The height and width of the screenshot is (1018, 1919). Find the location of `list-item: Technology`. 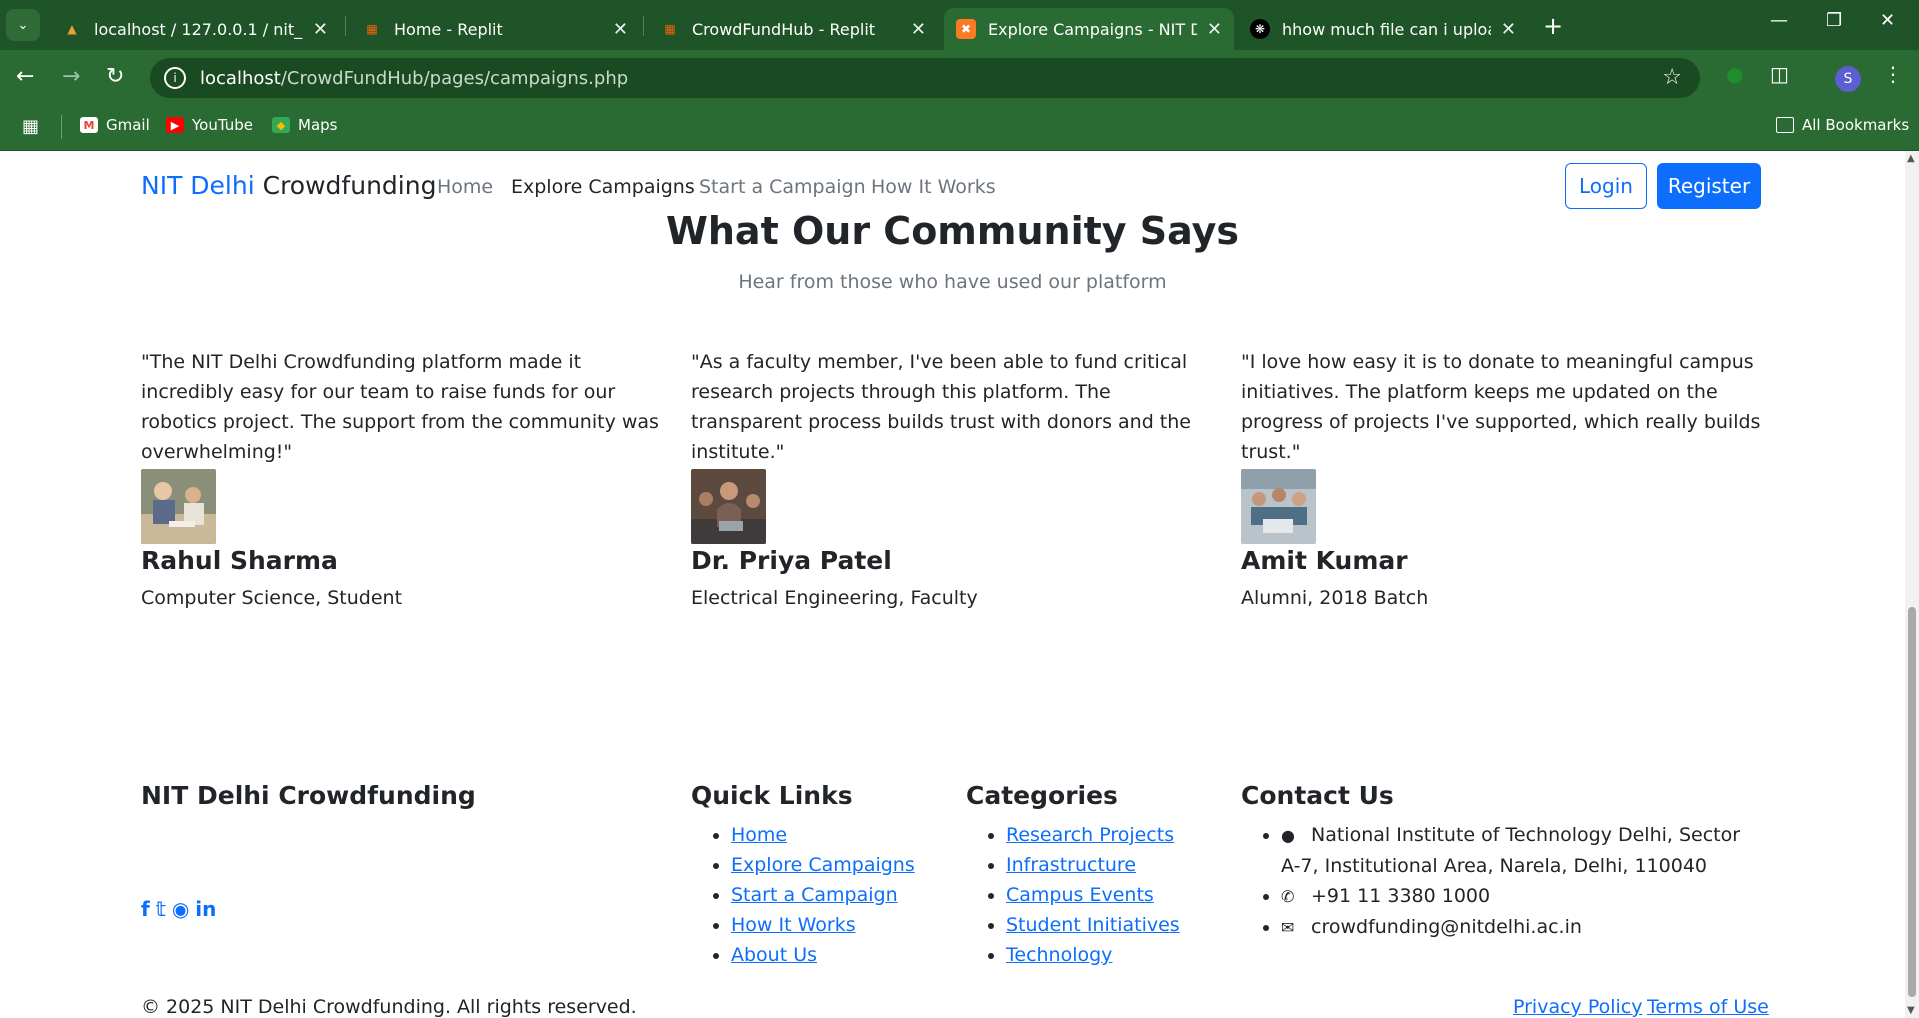

list-item: Technology is located at coordinates (1093, 955).